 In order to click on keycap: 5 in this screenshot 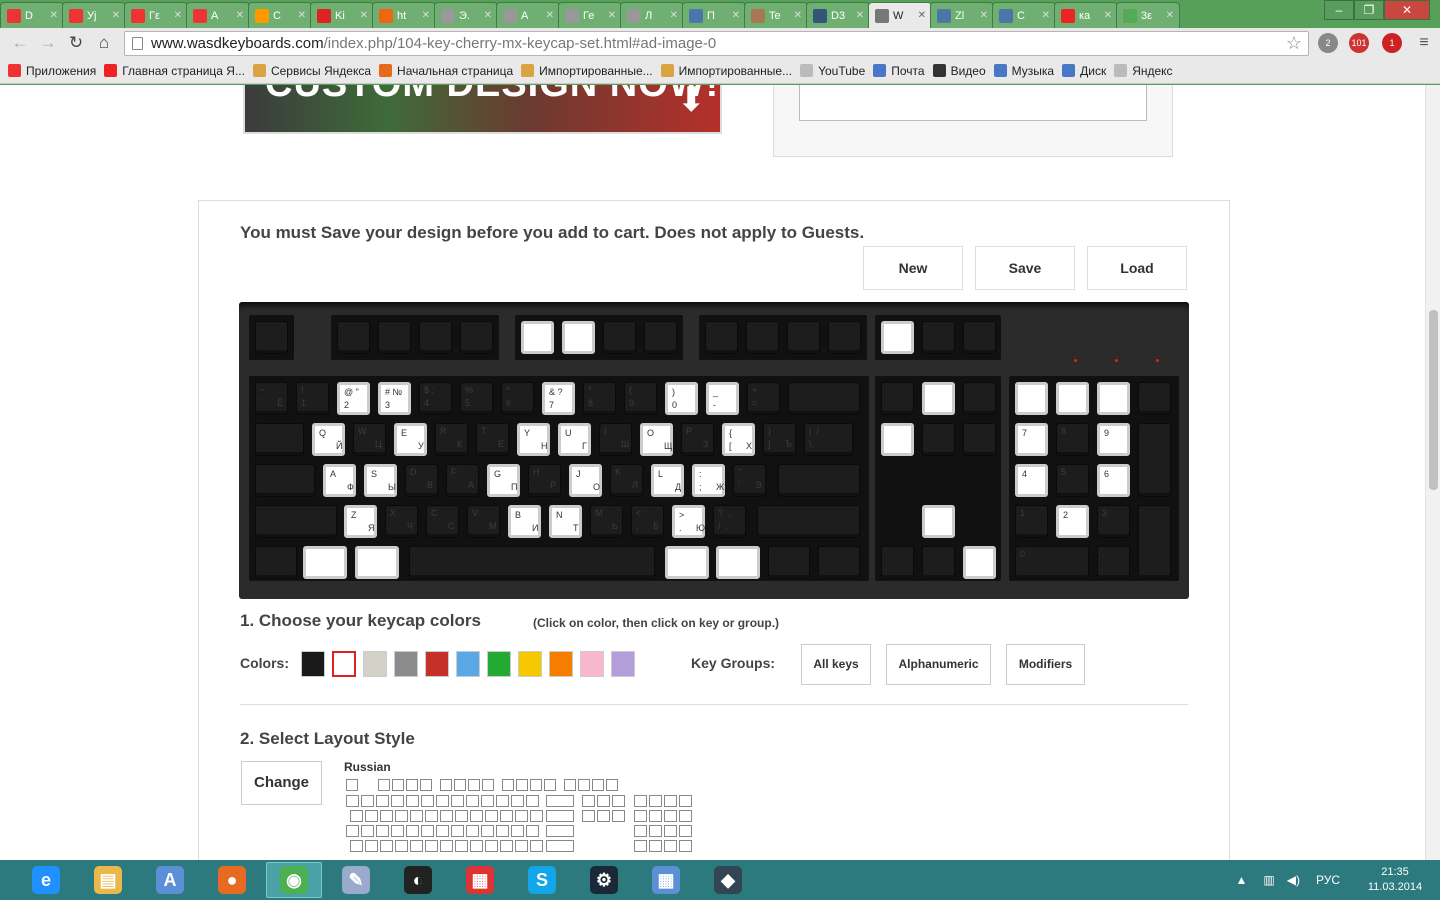, I will do `click(1072, 480)`.